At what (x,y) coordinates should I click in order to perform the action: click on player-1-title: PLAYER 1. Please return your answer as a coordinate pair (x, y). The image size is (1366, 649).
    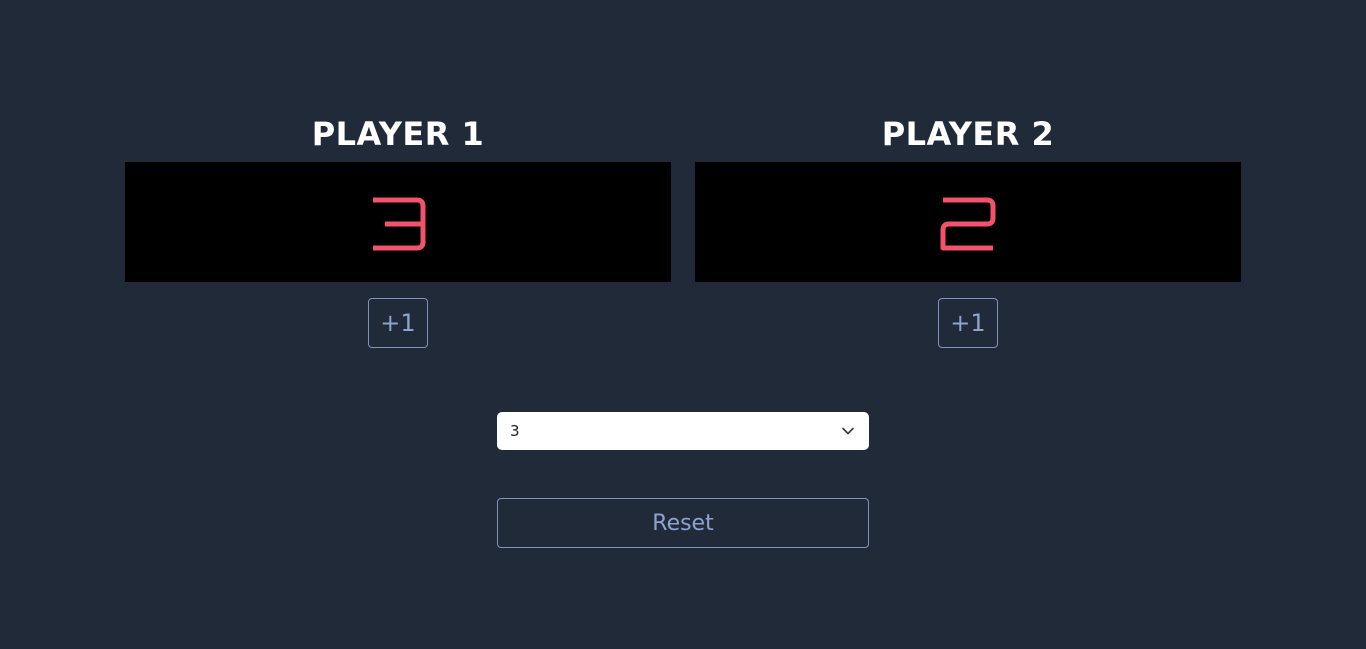
    Looking at the image, I should click on (398, 134).